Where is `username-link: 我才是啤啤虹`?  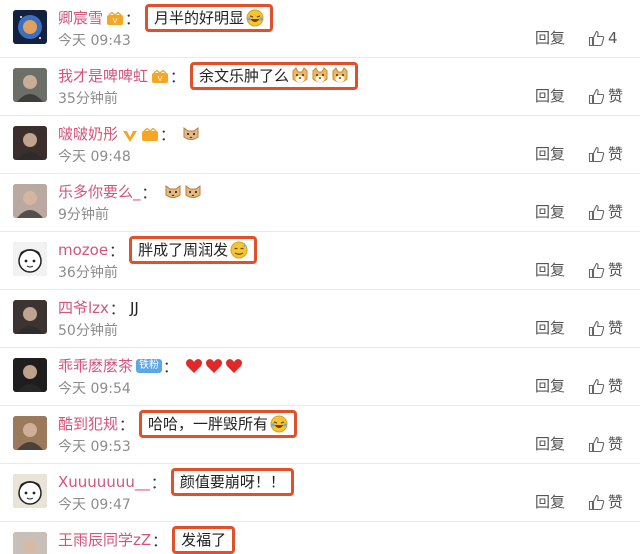
username-link: 我才是啤啤虹 is located at coordinates (103, 76).